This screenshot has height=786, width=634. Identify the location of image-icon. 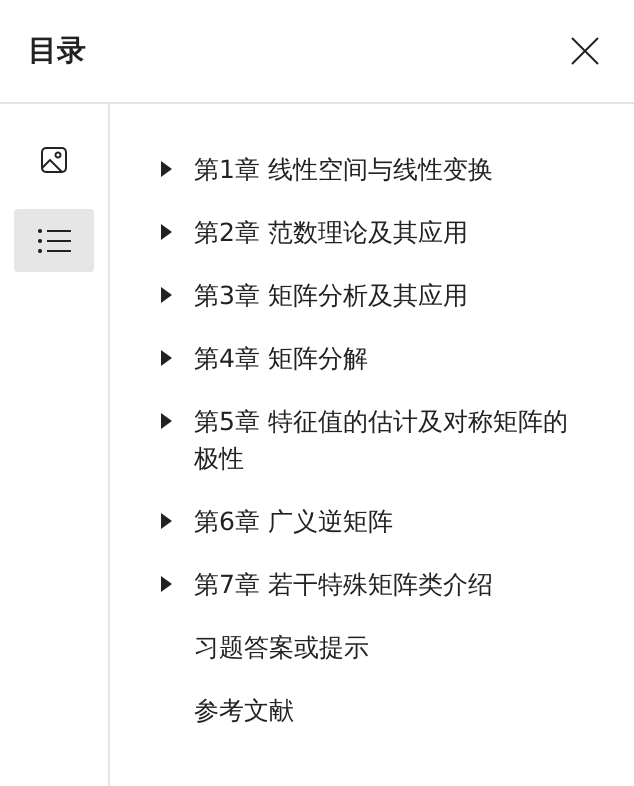
(54, 160).